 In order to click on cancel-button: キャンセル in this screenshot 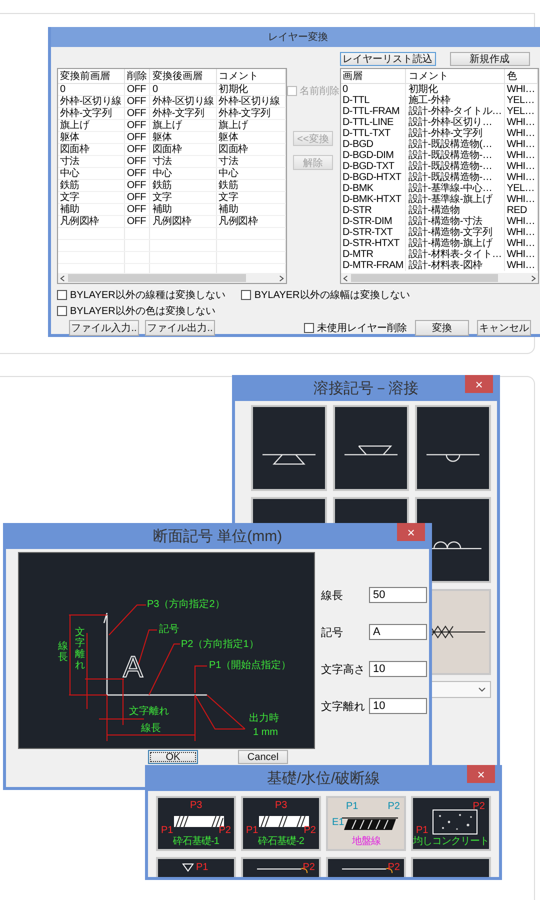, I will do `click(504, 328)`.